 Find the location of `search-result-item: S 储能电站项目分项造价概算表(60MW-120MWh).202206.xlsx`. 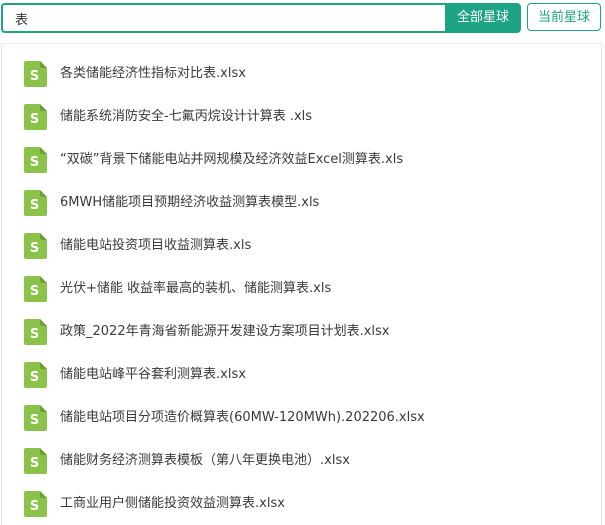

search-result-item: S 储能电站项目分项造价概算表(60MW-120MWh).202206.xlsx is located at coordinates (224, 418).